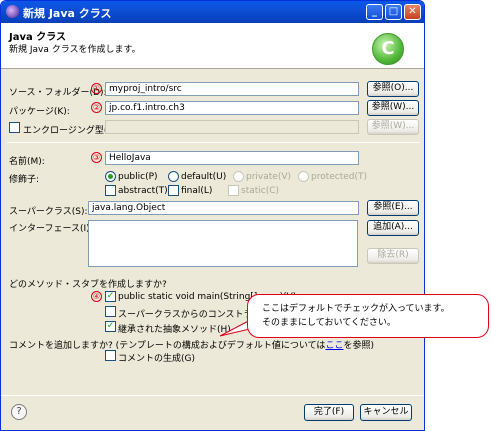 The height and width of the screenshot is (431, 491). Describe the element at coordinates (329, 412) in the screenshot. I see `finish-button: 完了(F)` at that location.